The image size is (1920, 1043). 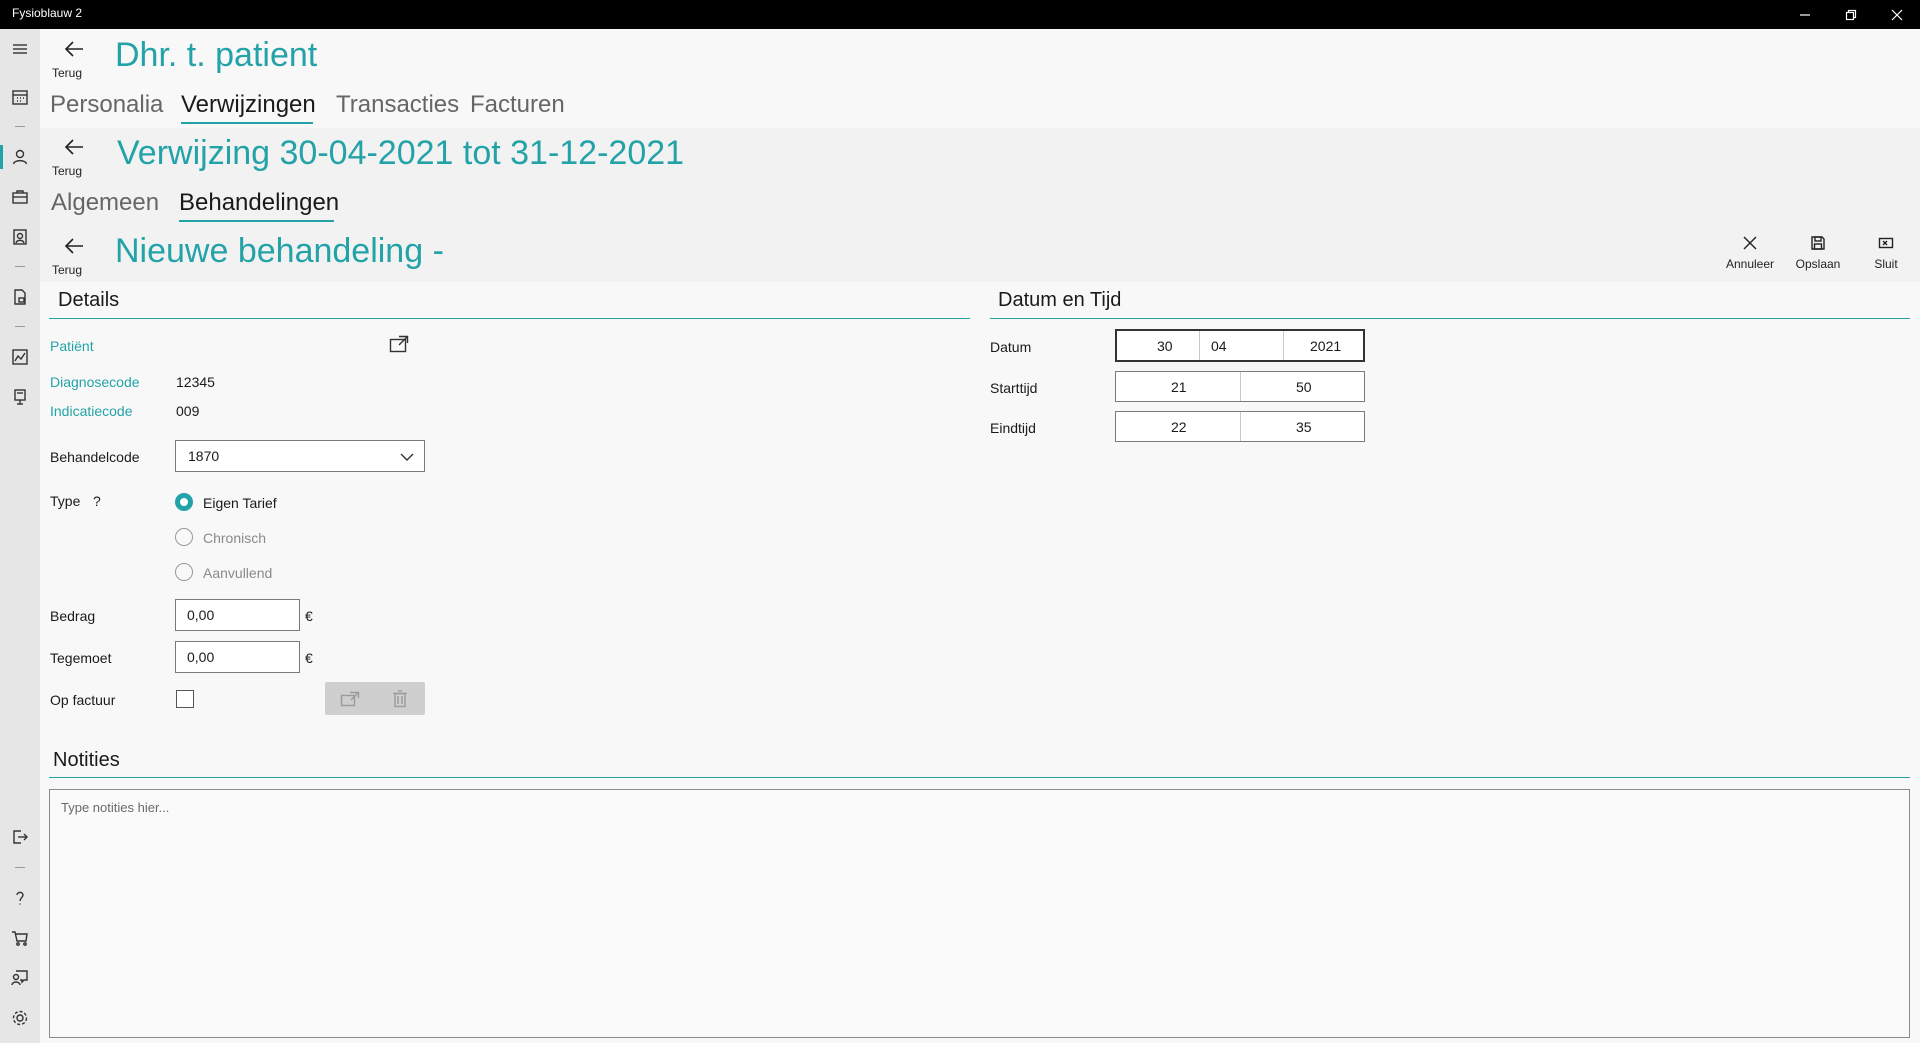 I want to click on tab-verwijzingen: Verwijzingen, so click(x=248, y=105).